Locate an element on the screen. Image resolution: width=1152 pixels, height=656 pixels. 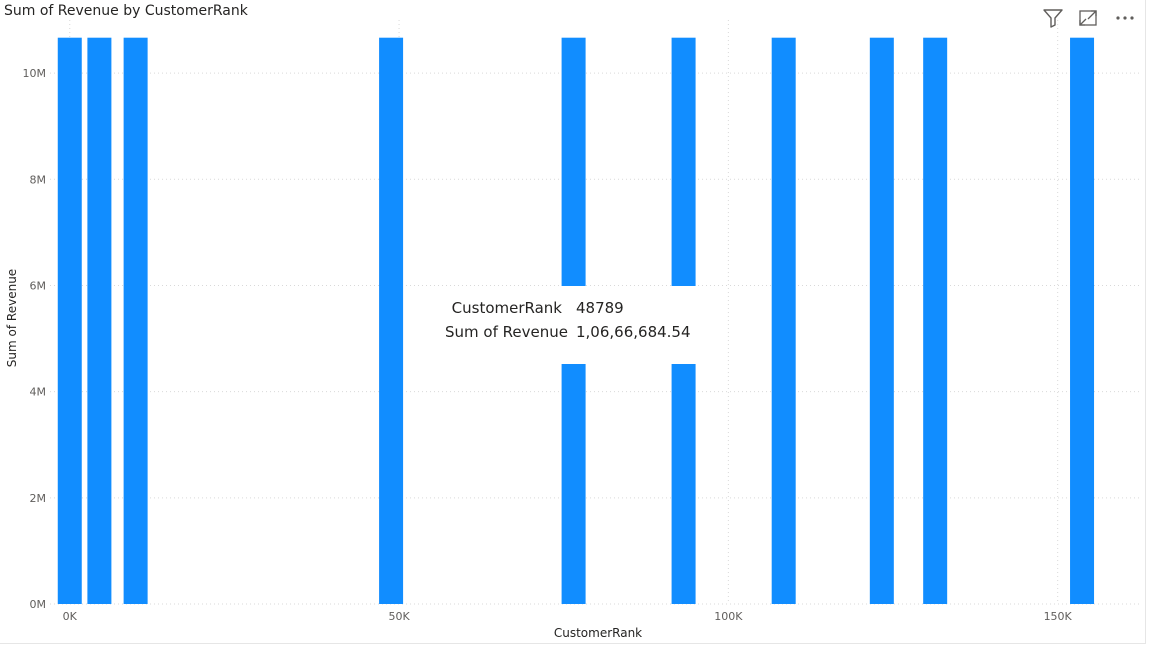
y-axis-ticks: 0M 2M 4M 6M 8M 10M is located at coordinates (35, 339).